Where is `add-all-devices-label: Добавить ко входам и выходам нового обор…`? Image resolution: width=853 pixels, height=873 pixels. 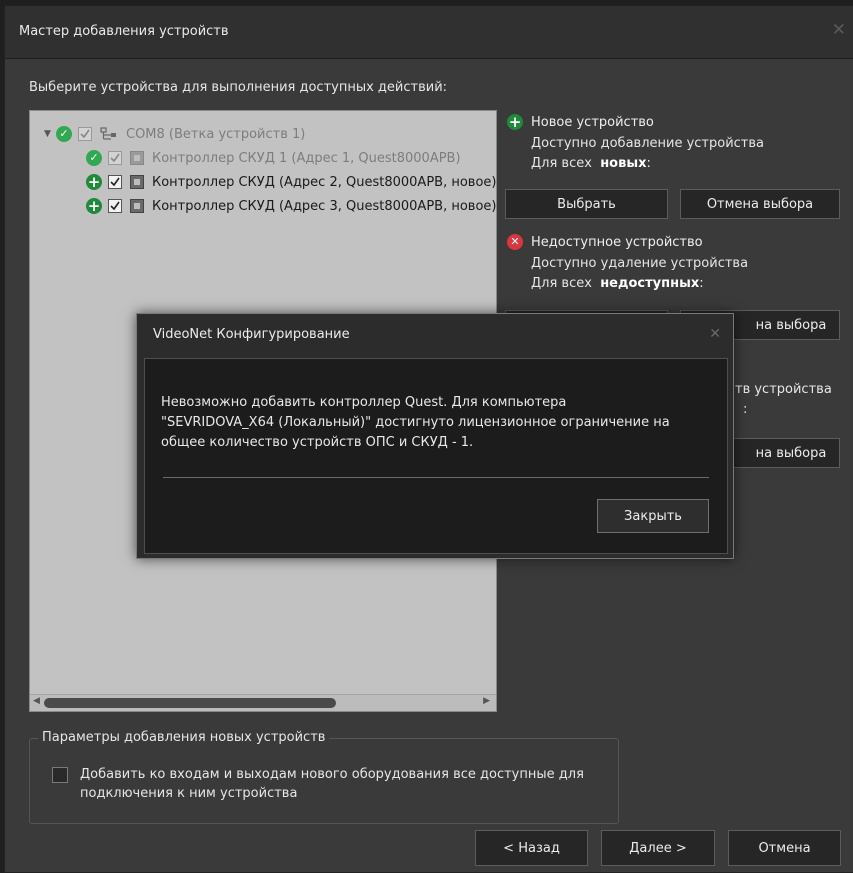
add-all-devices-label: Добавить ко входам и выходам нового обор… is located at coordinates (340, 784).